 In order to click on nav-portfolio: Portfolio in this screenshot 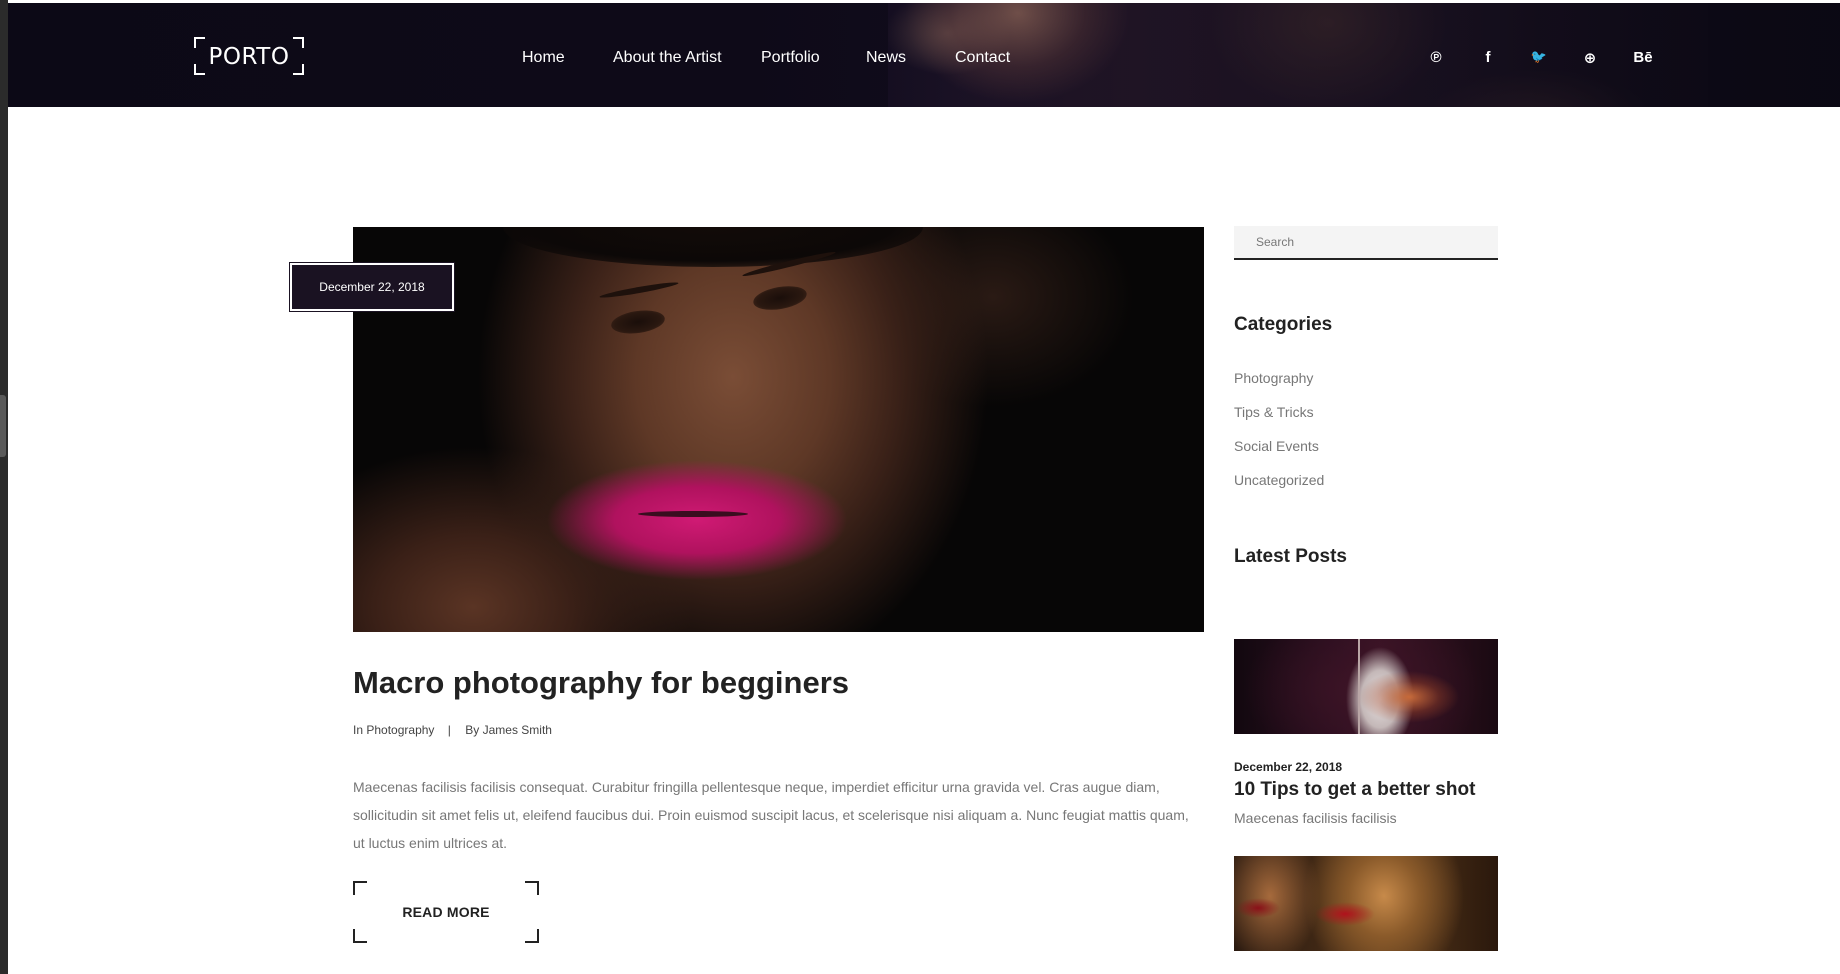, I will do `click(790, 58)`.